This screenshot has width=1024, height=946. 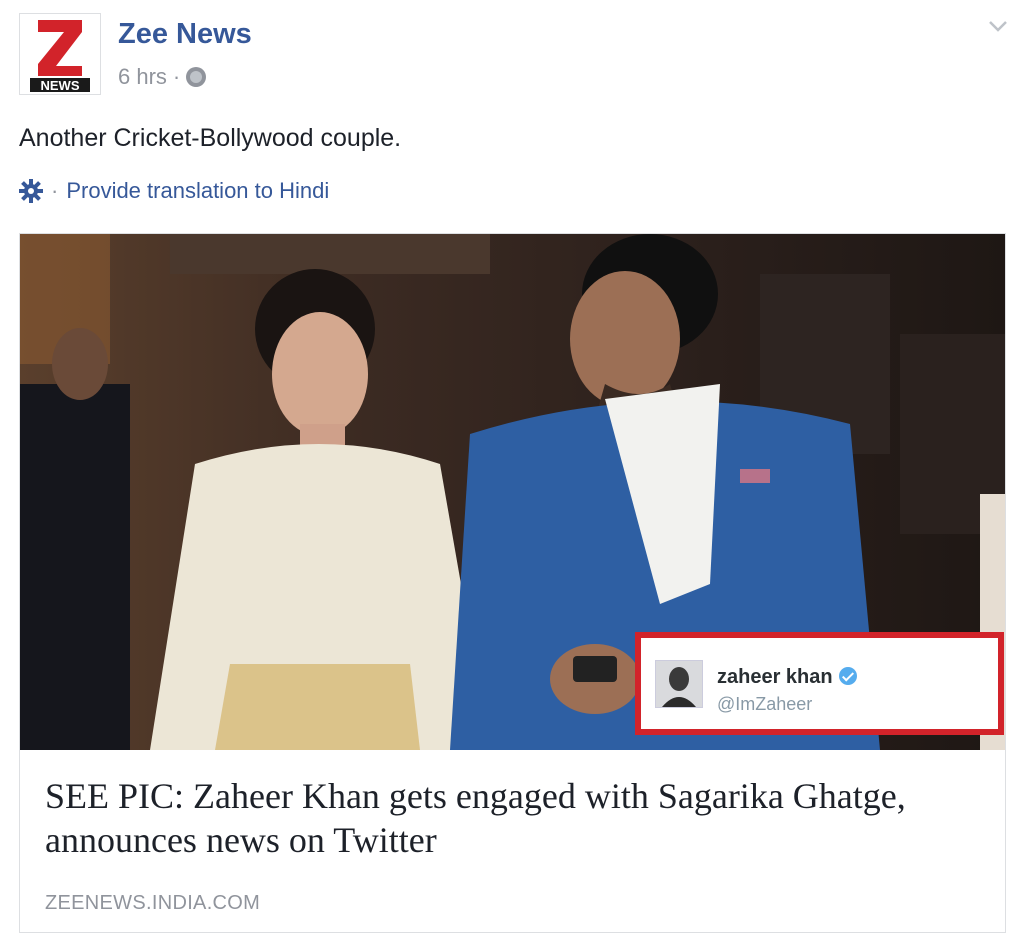 What do you see at coordinates (60, 85) in the screenshot?
I see `logo-text: NEWS` at bounding box center [60, 85].